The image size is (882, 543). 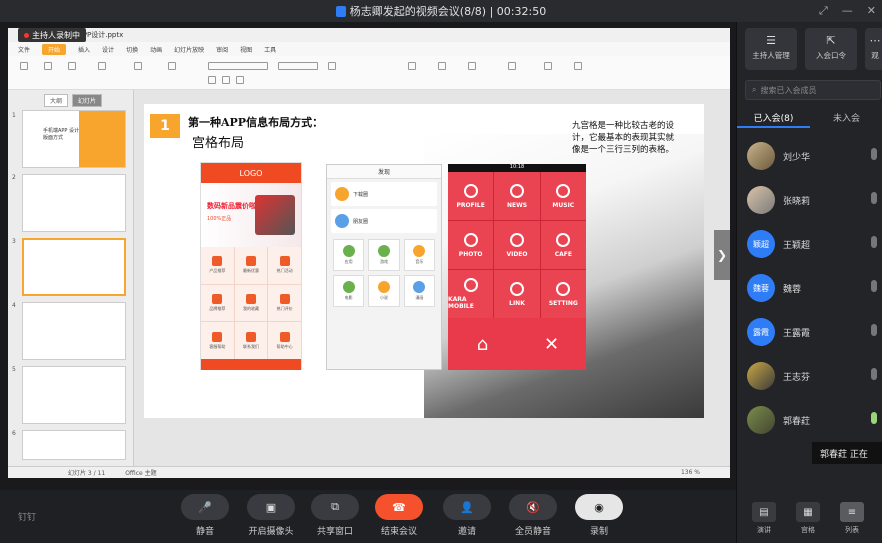 I want to click on format-painter-icon, so click(x=72, y=66).